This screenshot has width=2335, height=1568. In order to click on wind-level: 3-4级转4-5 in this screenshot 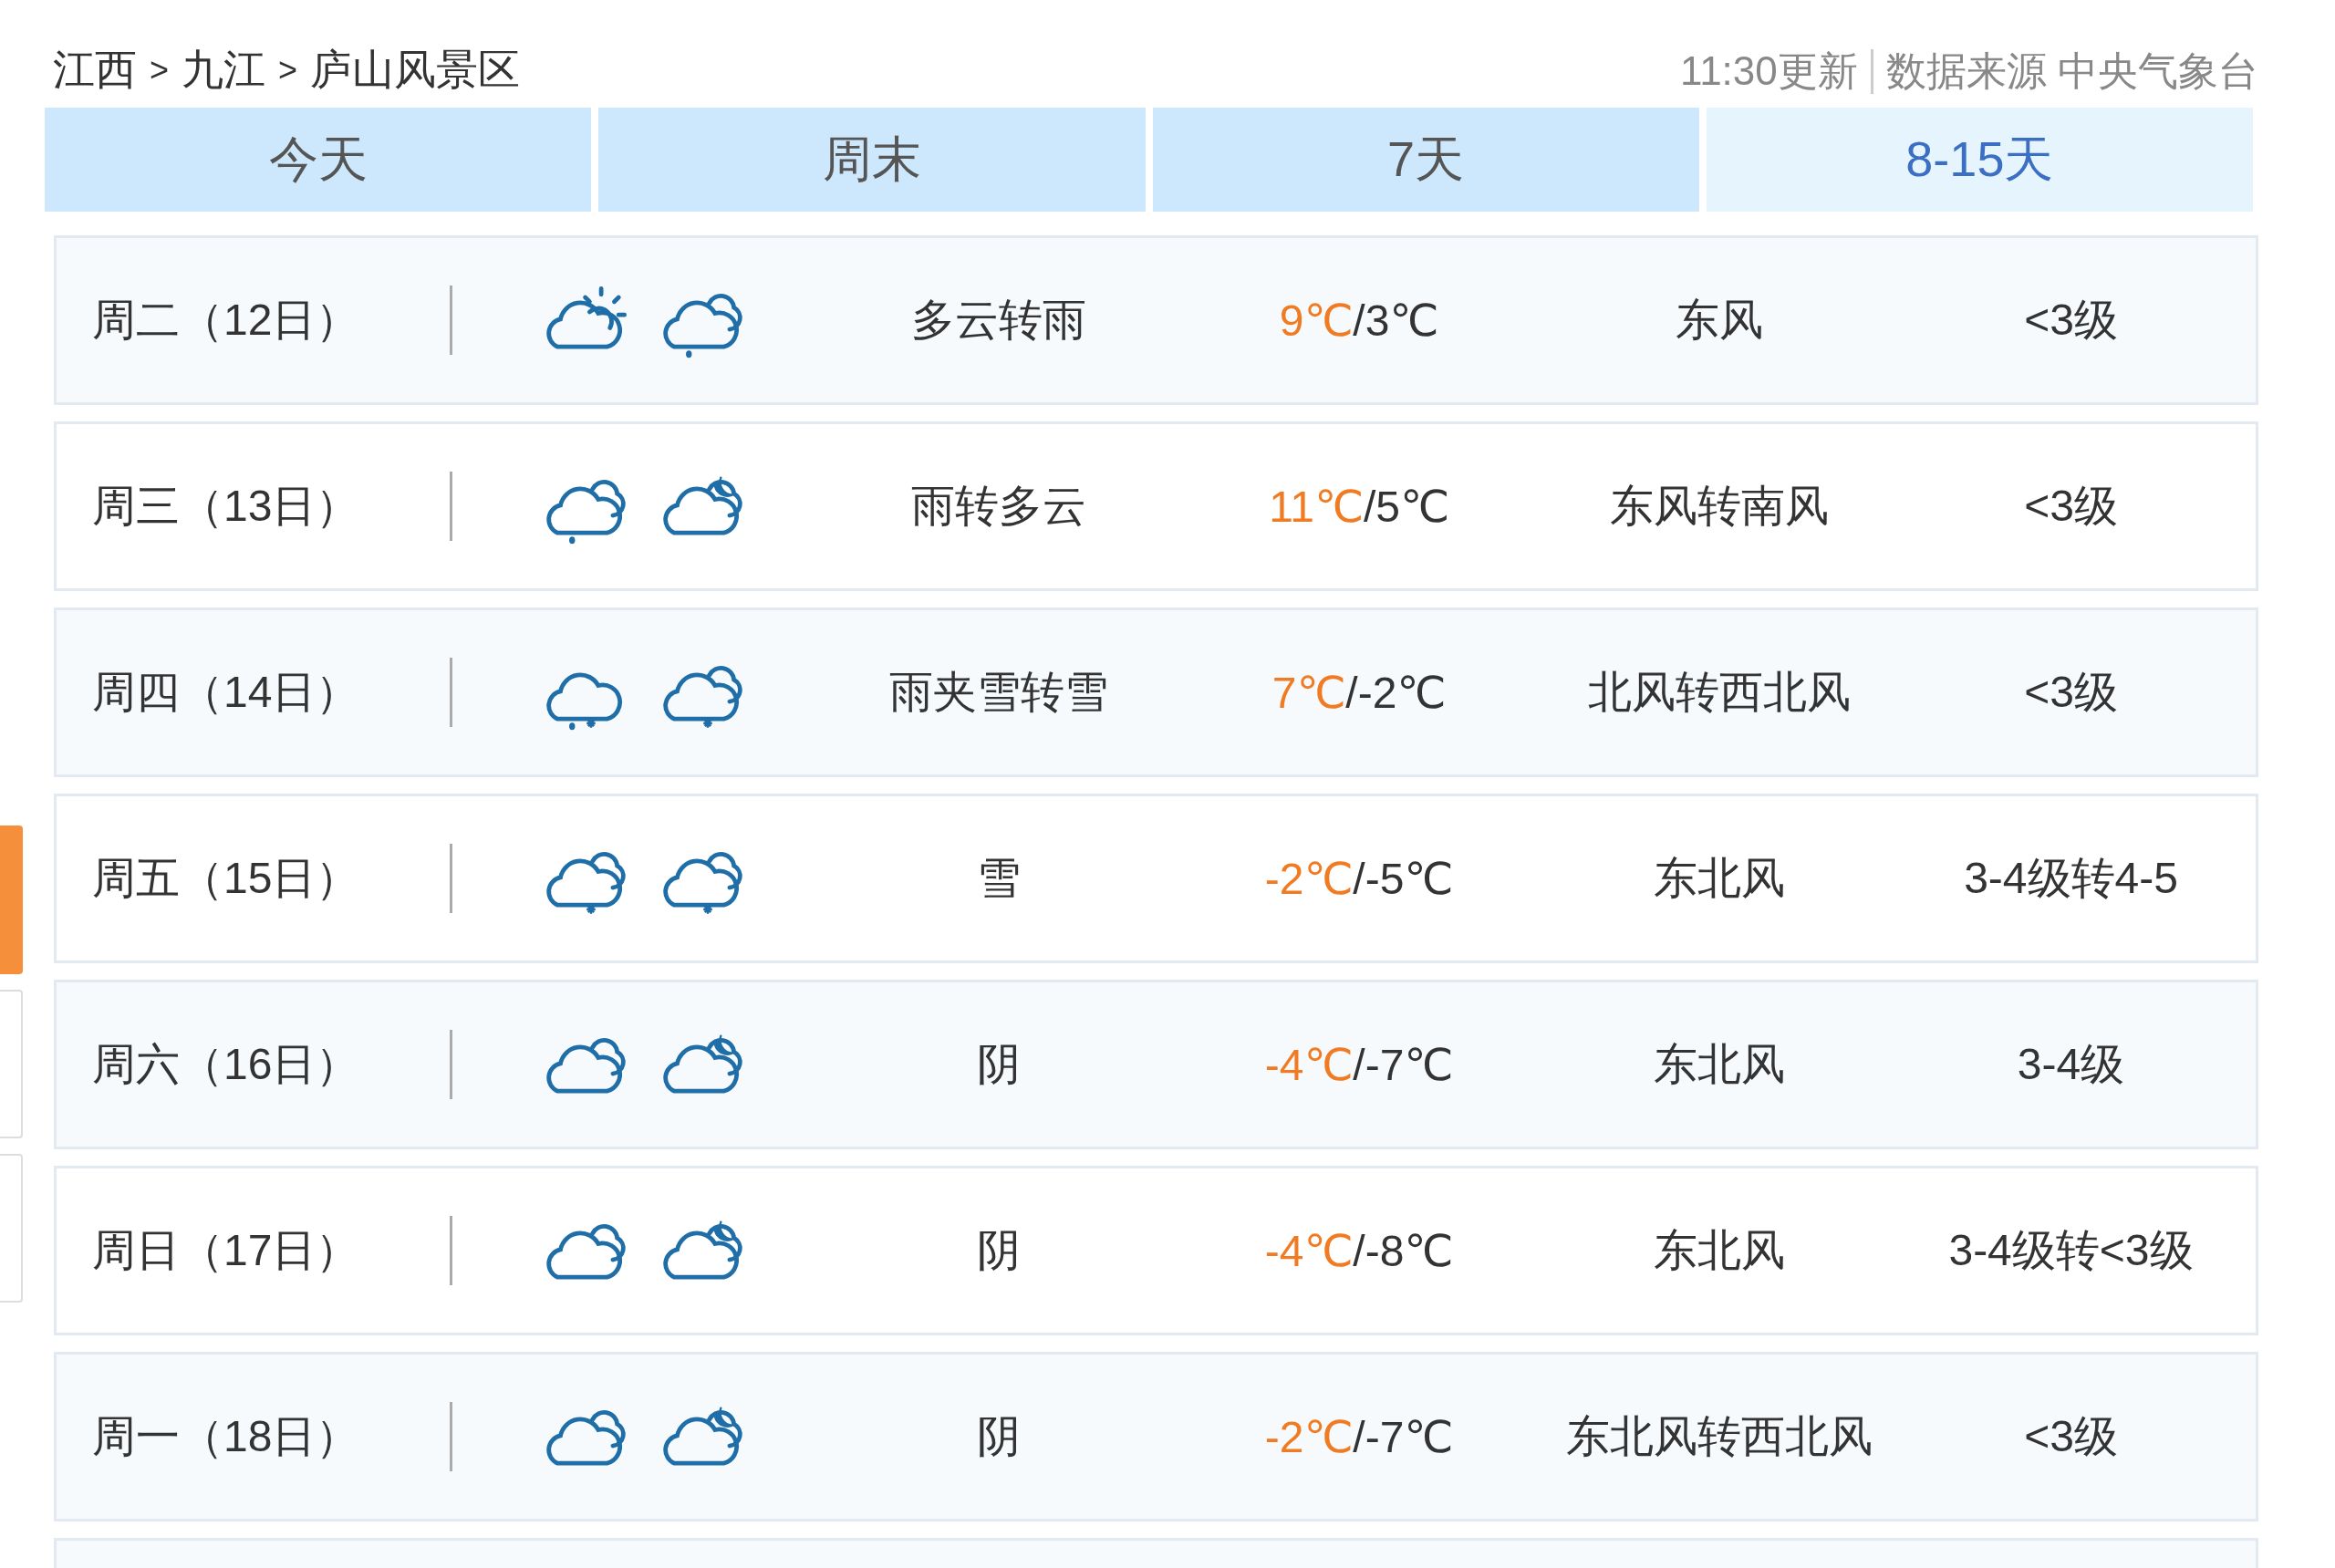, I will do `click(2071, 879)`.